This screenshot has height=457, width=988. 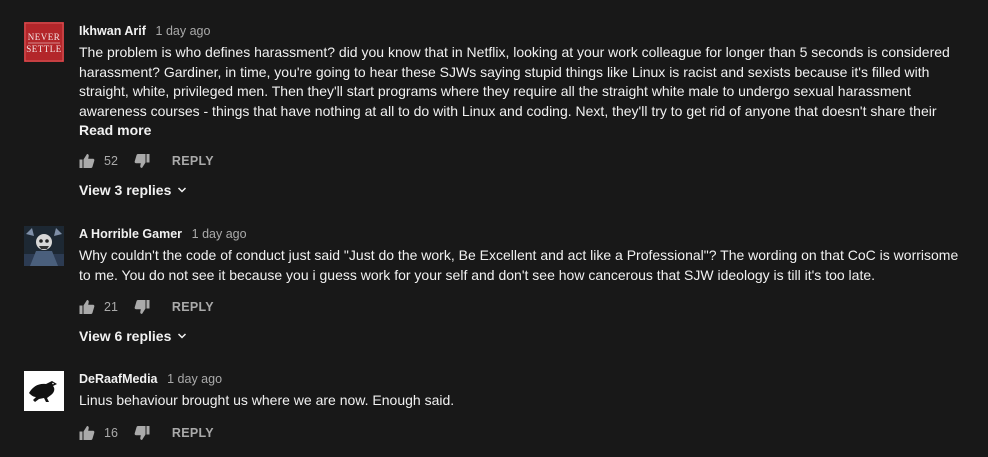 I want to click on author-name: DeRaafMedia, so click(x=118, y=379).